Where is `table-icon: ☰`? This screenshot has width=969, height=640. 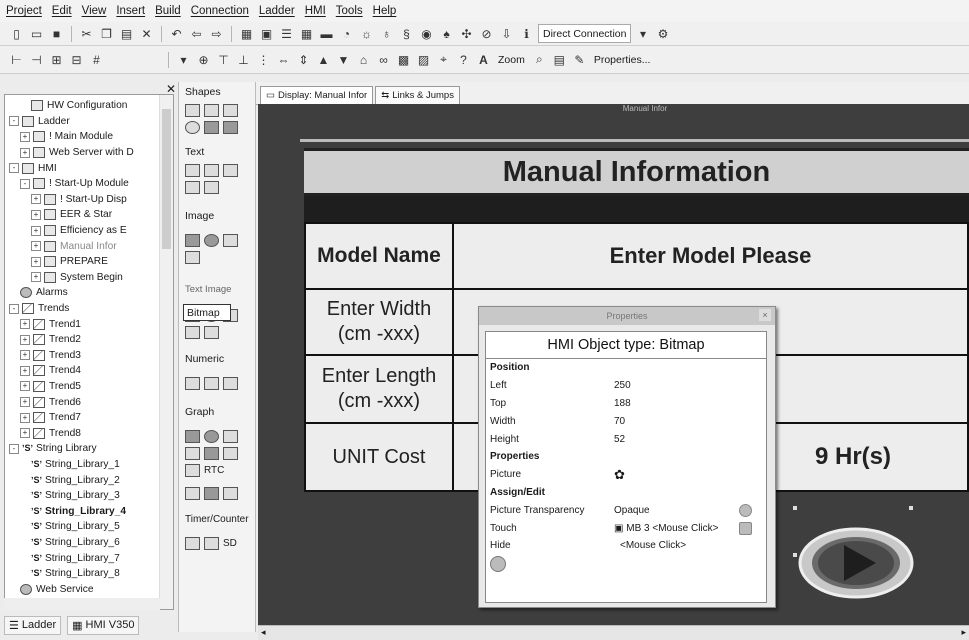
table-icon: ☰ is located at coordinates (286, 33).